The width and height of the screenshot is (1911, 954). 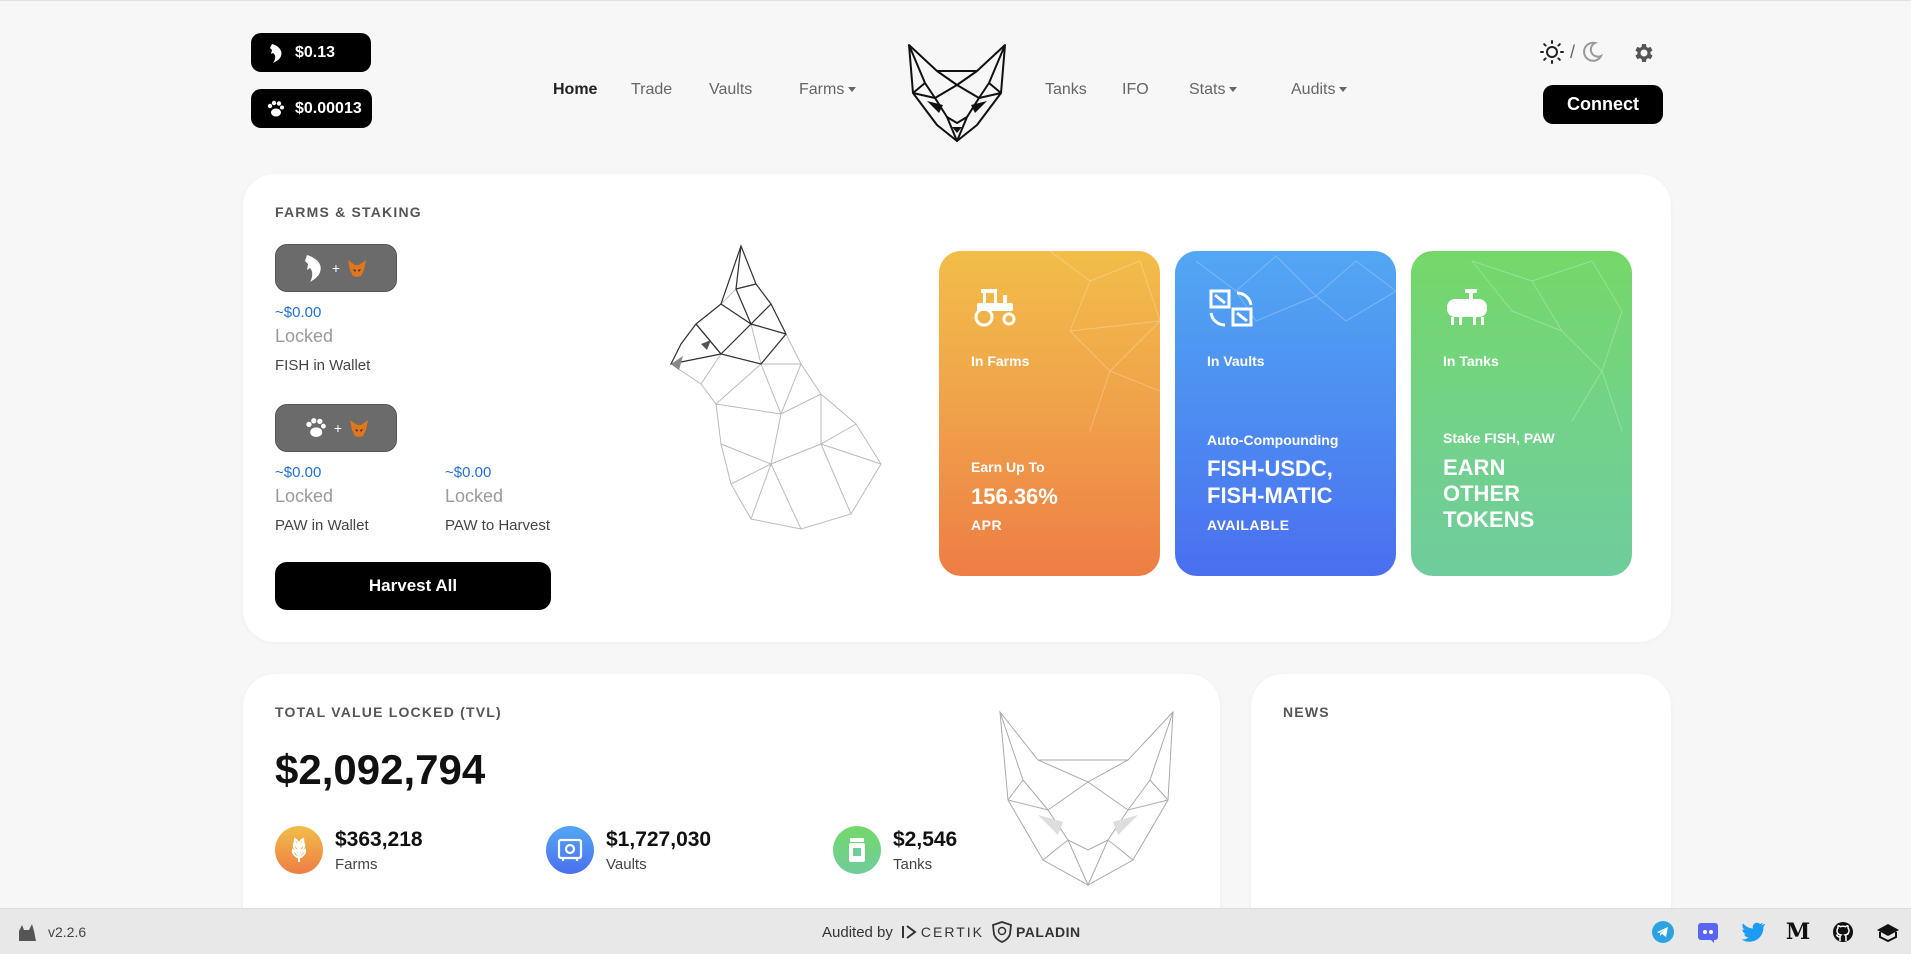 I want to click on version-info: v2.2.6, so click(x=51, y=932).